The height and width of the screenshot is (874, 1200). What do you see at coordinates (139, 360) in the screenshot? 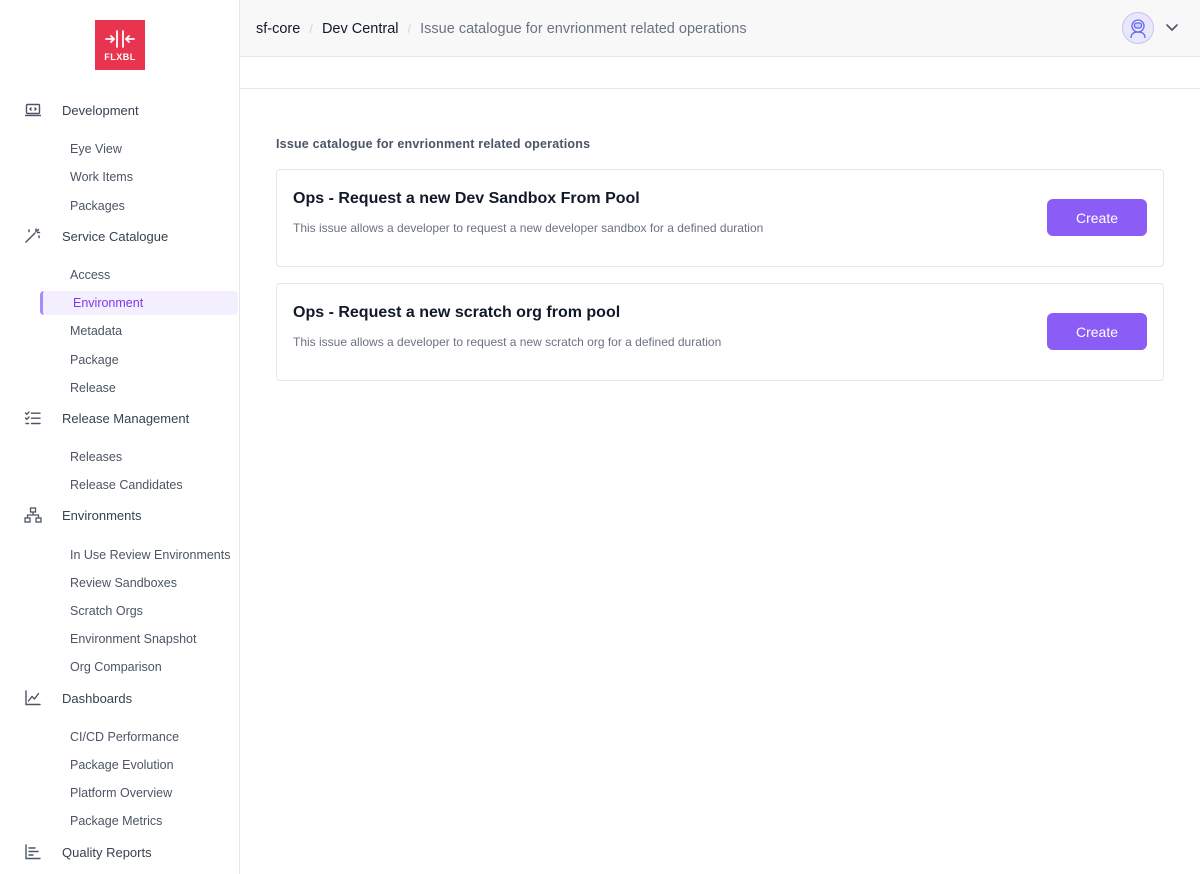
I see `sidebar-item-package: Package` at bounding box center [139, 360].